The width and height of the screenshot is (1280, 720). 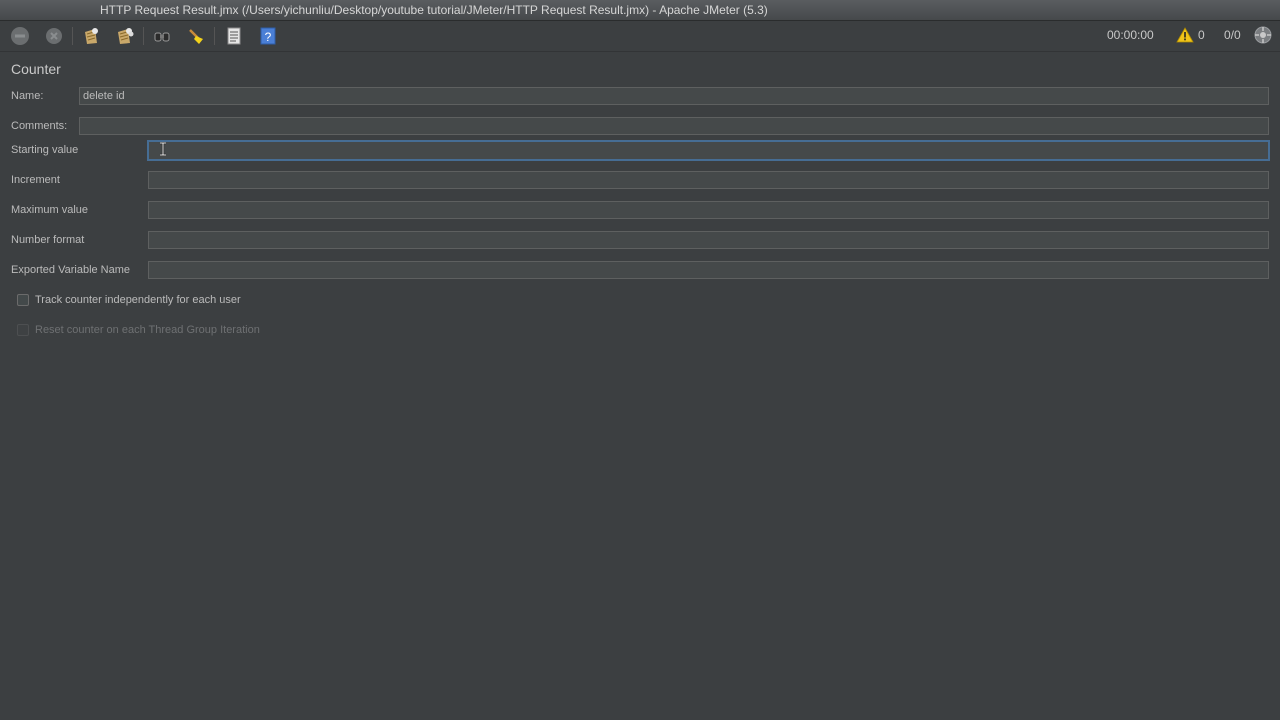 I want to click on name-field, so click(x=674, y=96).